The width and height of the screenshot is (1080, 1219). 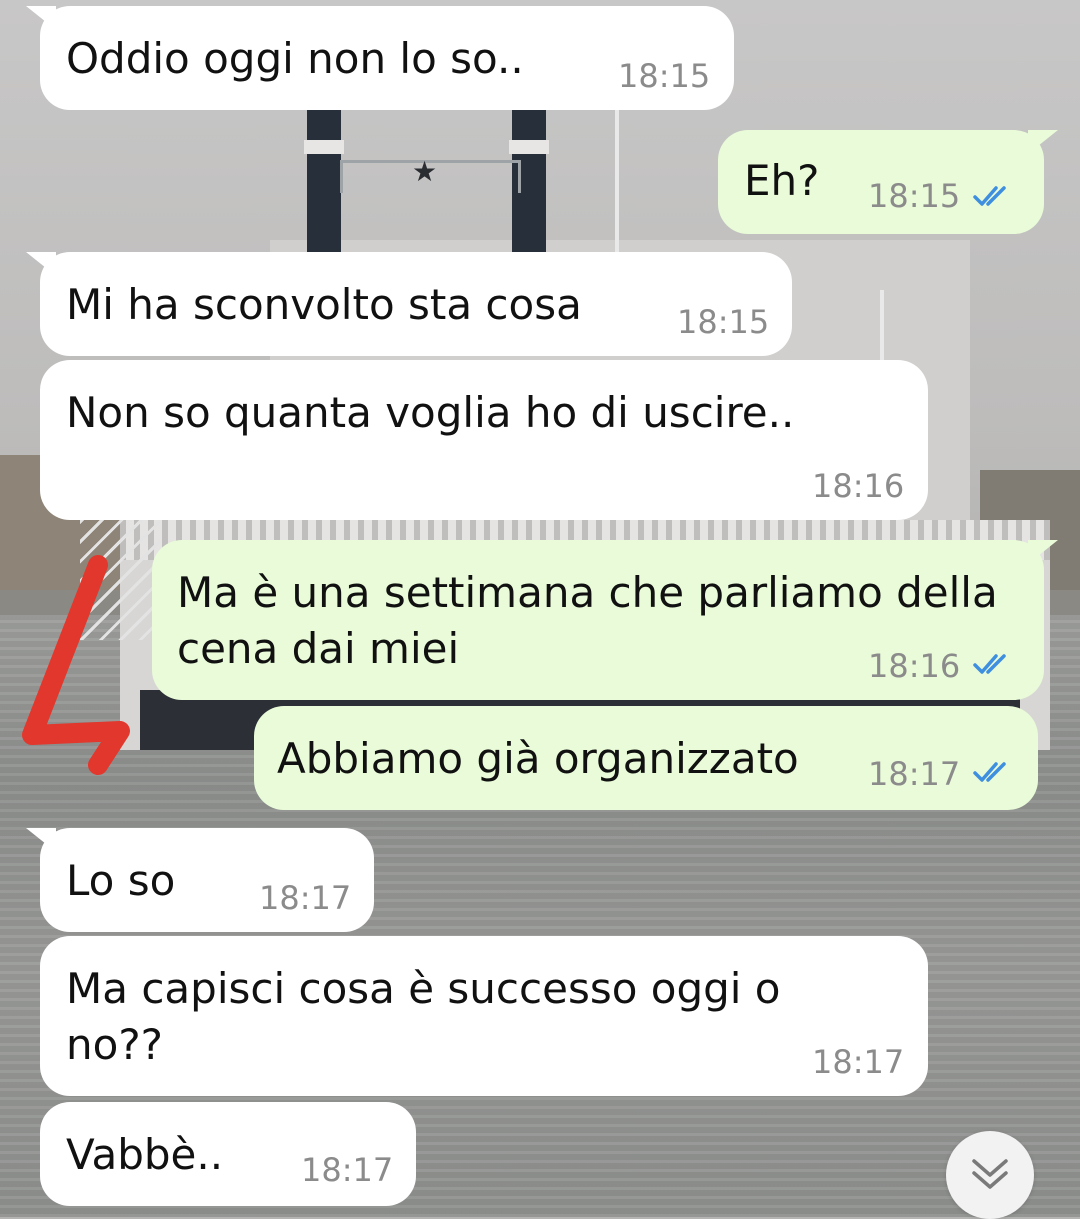 I want to click on message-text-line: cena dai miei, so click(x=318, y=648).